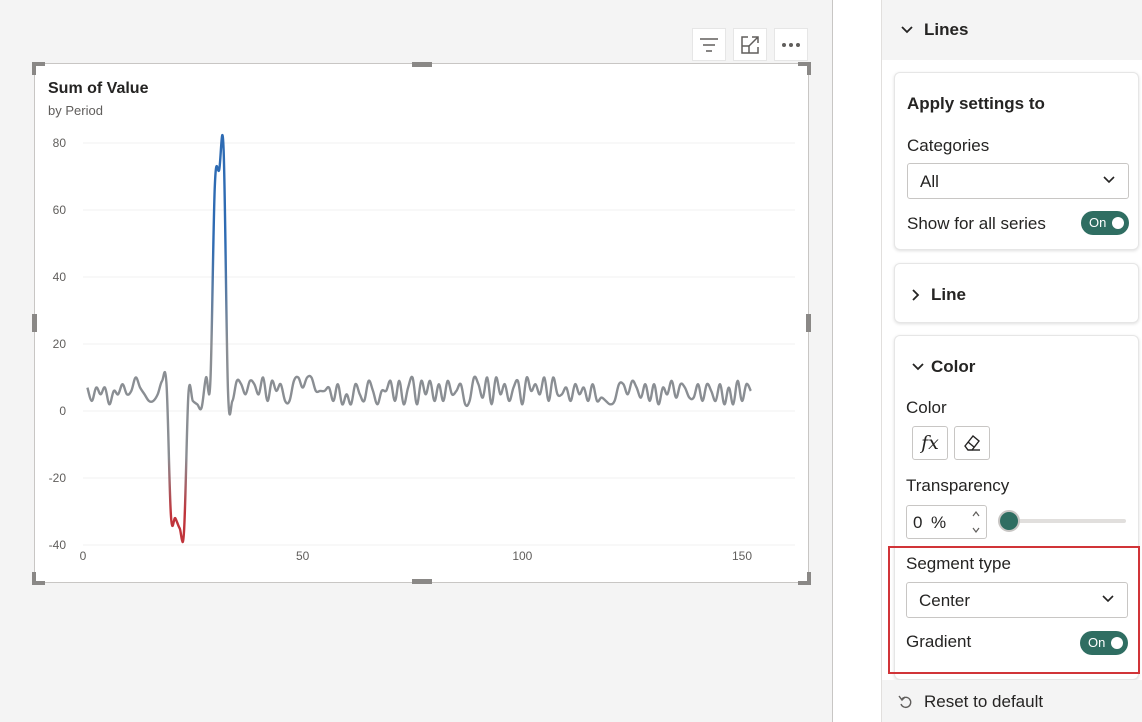 The height and width of the screenshot is (722, 1142). What do you see at coordinates (83, 556) in the screenshot?
I see `x-tick-label: 0` at bounding box center [83, 556].